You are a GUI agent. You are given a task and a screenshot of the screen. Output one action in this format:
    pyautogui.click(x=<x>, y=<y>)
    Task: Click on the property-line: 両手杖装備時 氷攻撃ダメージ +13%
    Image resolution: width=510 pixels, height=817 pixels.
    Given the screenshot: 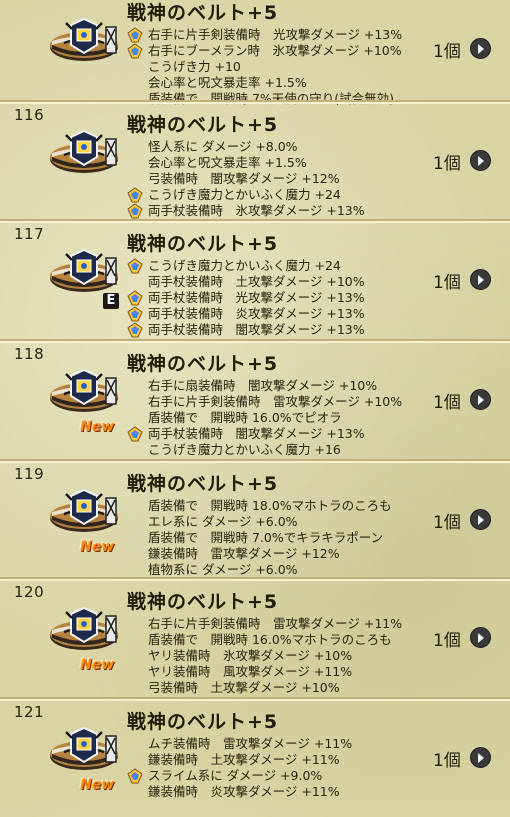 What is the action you would take?
    pyautogui.click(x=246, y=211)
    